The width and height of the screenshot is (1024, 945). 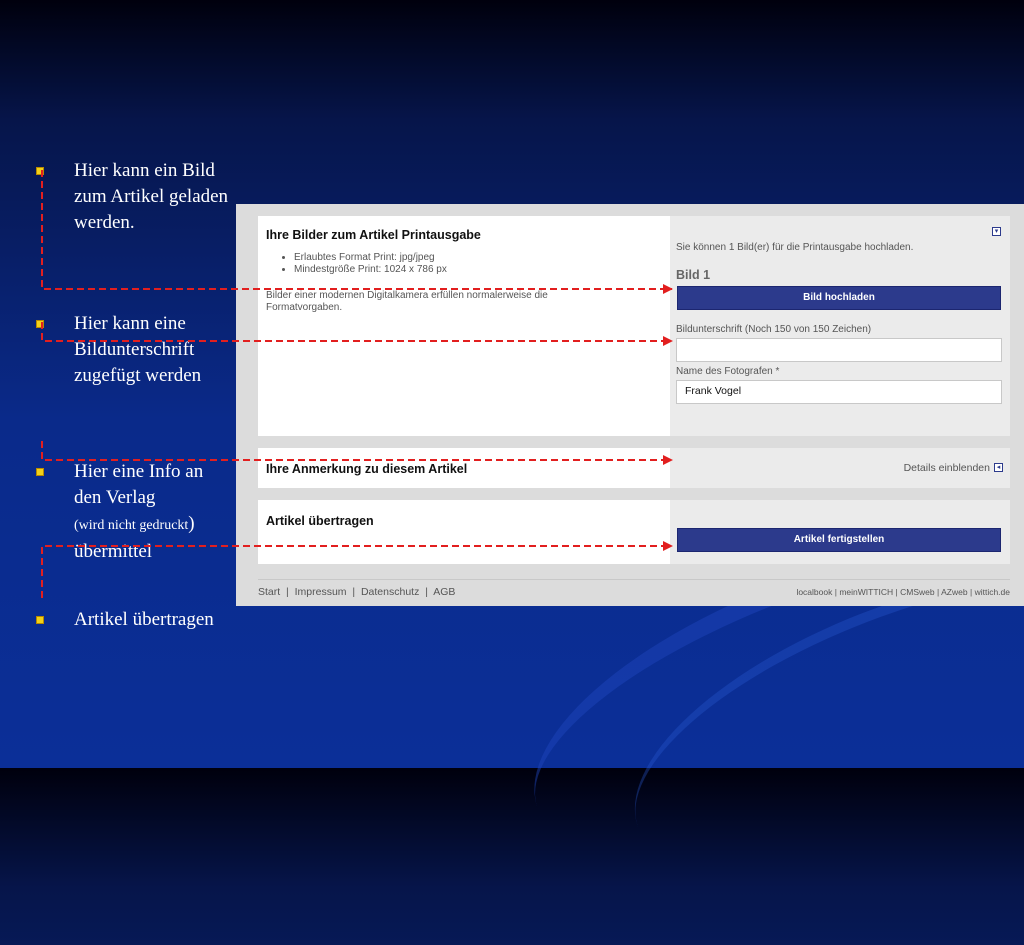 I want to click on arrow-to-submit, so click(x=357, y=569).